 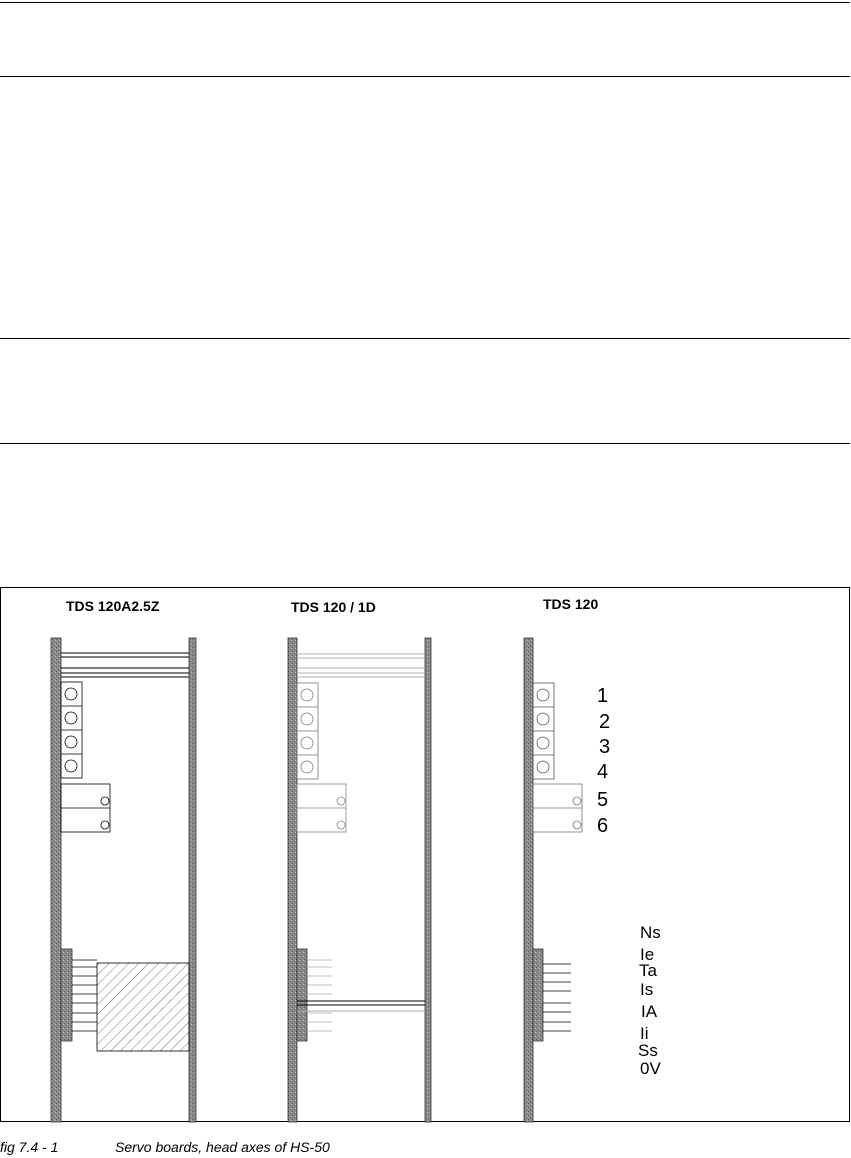 What do you see at coordinates (428, 880) in the screenshot?
I see `board-2-right-rail` at bounding box center [428, 880].